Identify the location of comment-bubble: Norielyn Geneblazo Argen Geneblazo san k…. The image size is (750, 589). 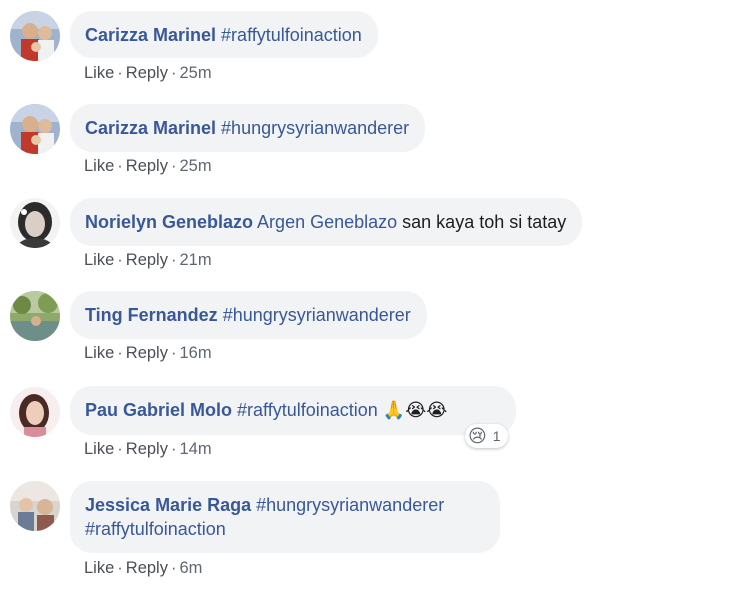
(326, 222).